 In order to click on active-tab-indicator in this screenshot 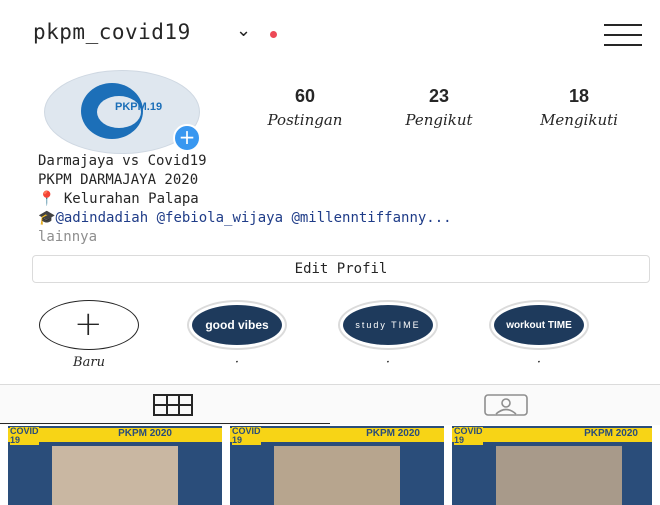, I will do `click(165, 423)`.